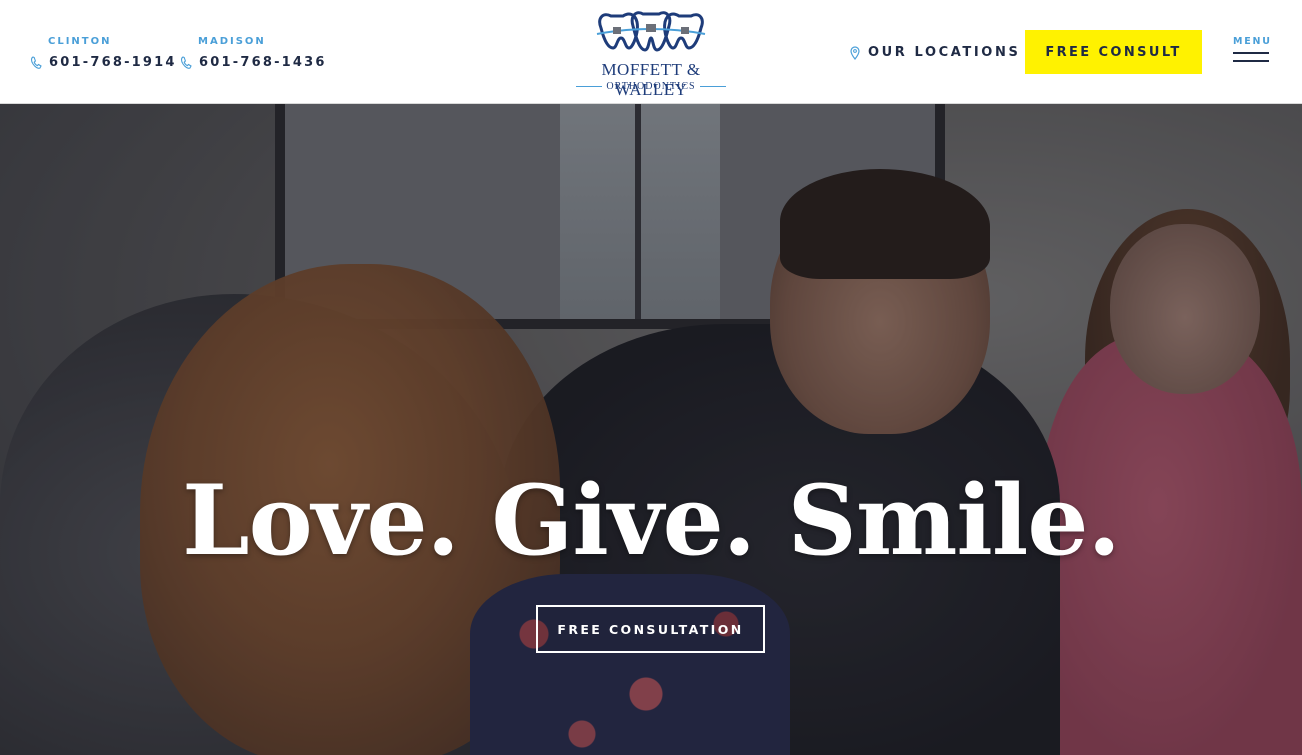 This screenshot has height=755, width=1302. Describe the element at coordinates (1252, 49) in the screenshot. I see `menu-button: MENU` at that location.